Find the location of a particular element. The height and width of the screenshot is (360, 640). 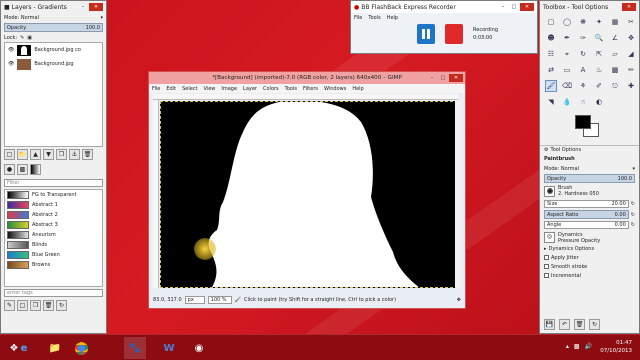

airbrush-icon: ⚘ is located at coordinates (583, 86).